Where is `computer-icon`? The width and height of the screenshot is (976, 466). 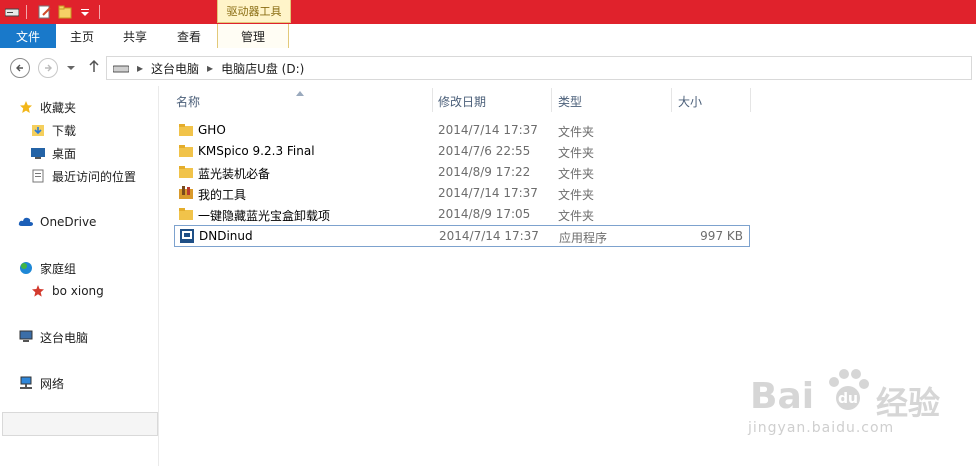 computer-icon is located at coordinates (26, 337).